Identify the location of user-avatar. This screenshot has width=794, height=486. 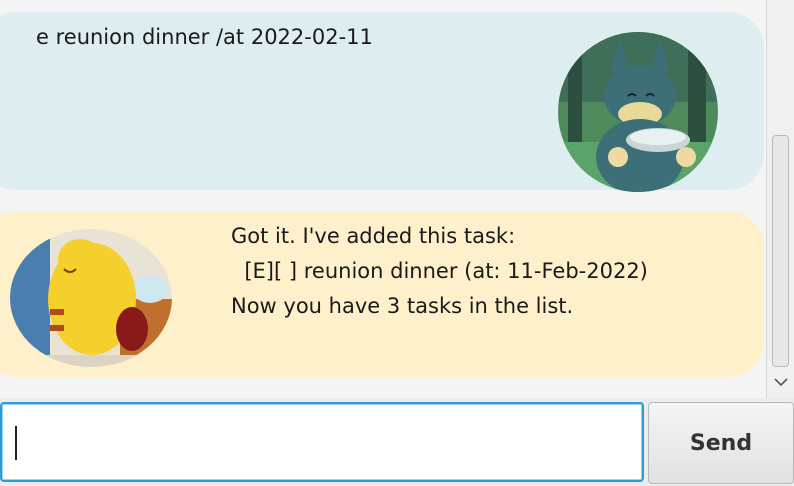
(638, 112).